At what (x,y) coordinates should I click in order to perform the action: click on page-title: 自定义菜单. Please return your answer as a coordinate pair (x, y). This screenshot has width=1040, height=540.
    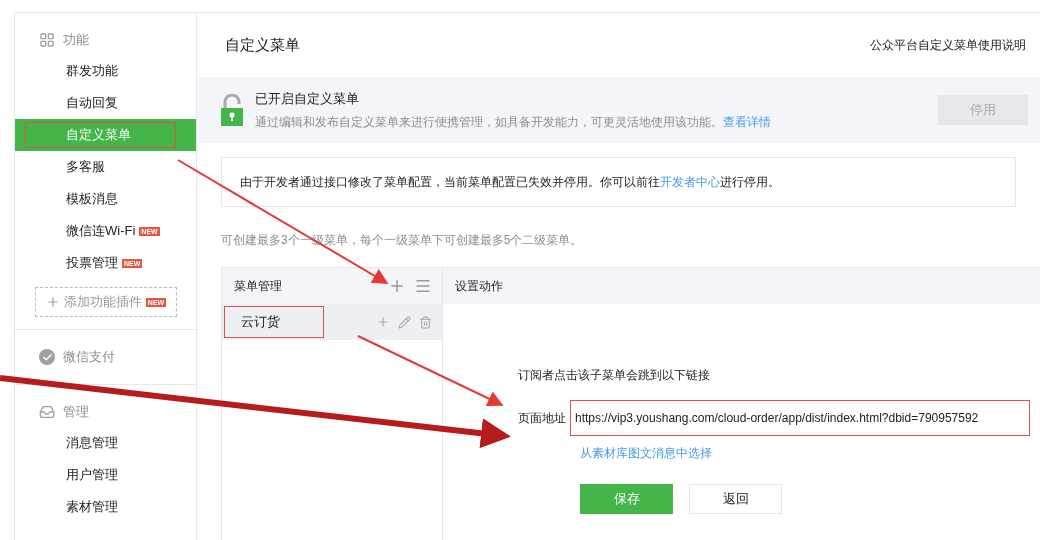
    Looking at the image, I should click on (262, 44).